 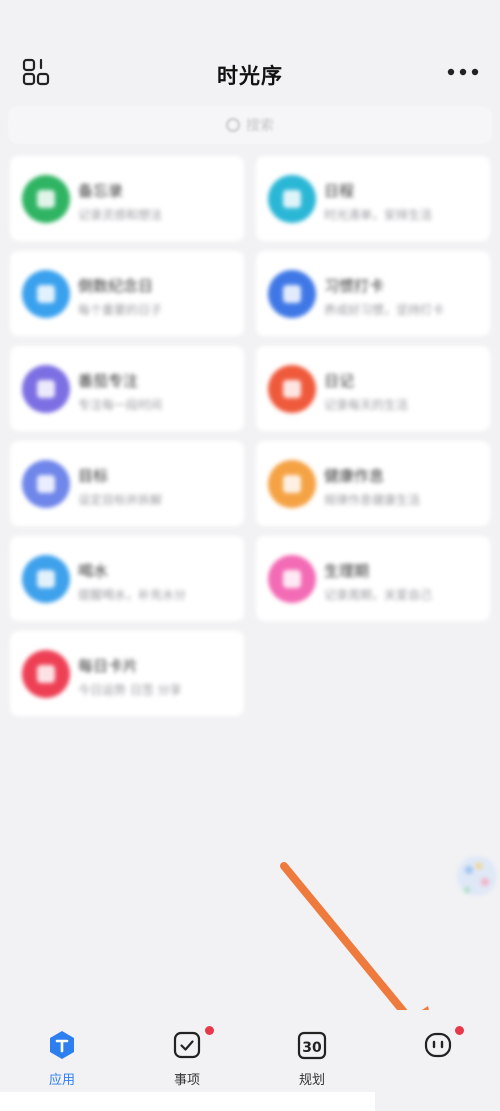 What do you see at coordinates (127, 578) in the screenshot?
I see `app-card-water: 喝水 提醒喝水，补充水分` at bounding box center [127, 578].